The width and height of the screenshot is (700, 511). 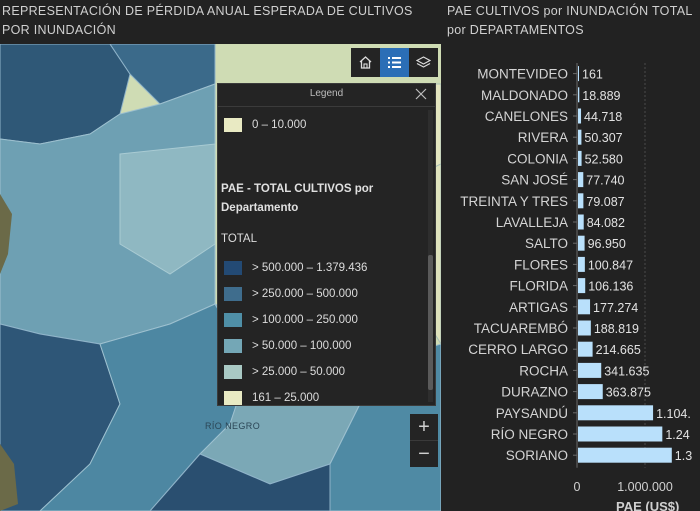 I want to click on legend-list-icon, so click(x=394, y=62).